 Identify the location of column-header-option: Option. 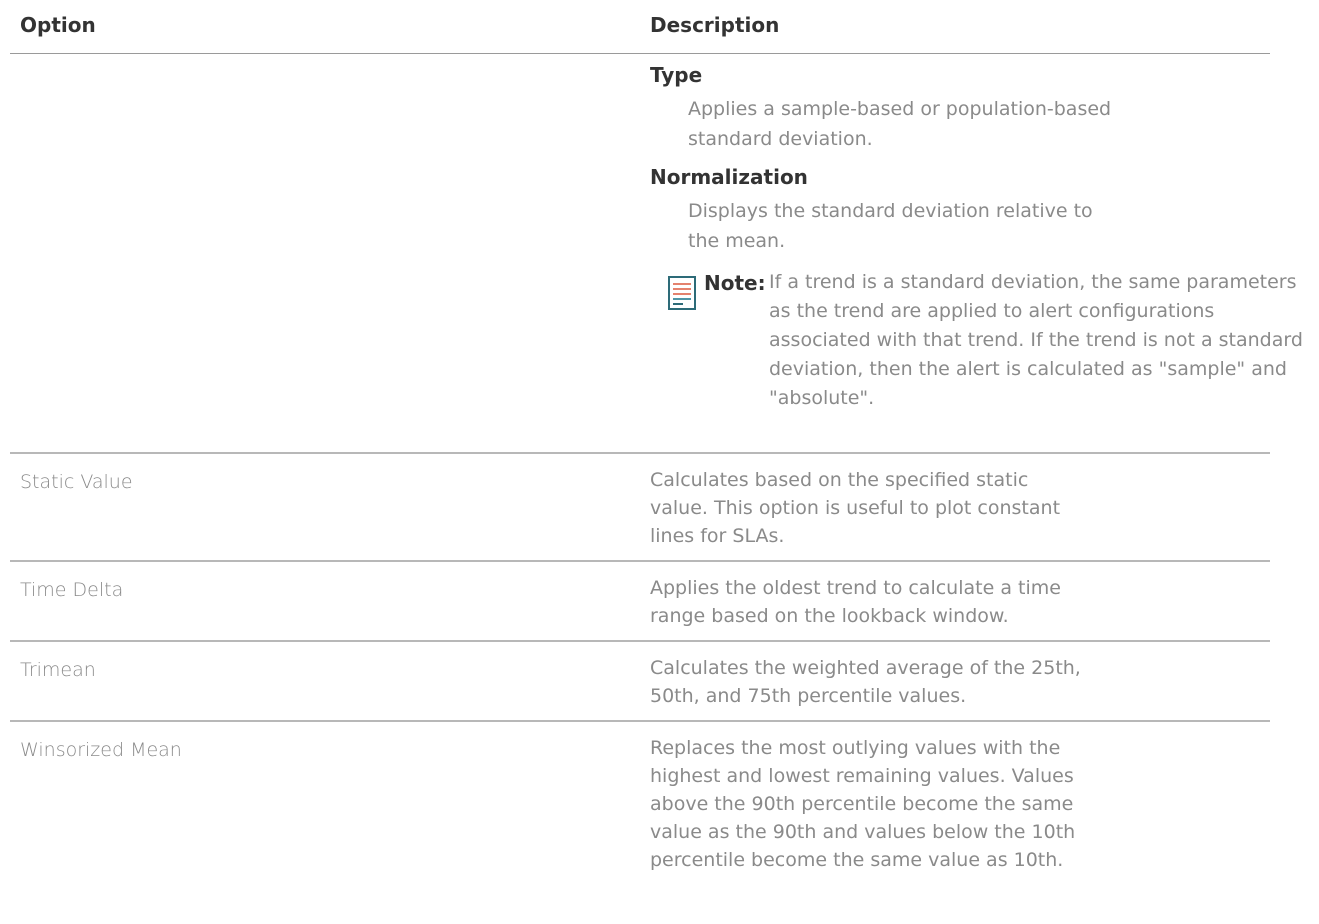
(58, 25).